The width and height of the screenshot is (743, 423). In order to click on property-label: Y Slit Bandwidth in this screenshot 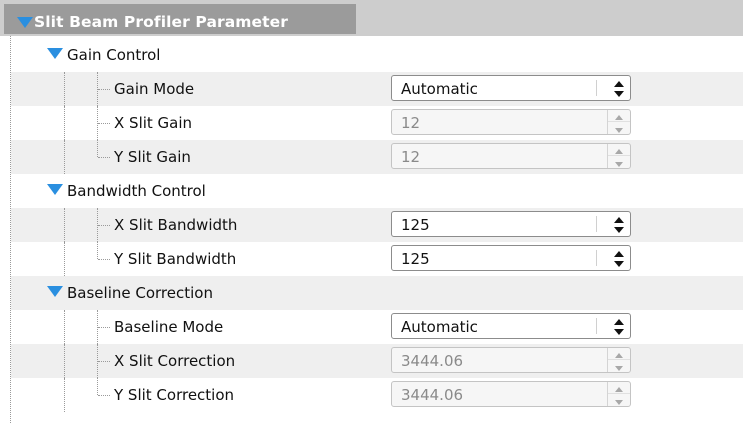, I will do `click(175, 259)`.